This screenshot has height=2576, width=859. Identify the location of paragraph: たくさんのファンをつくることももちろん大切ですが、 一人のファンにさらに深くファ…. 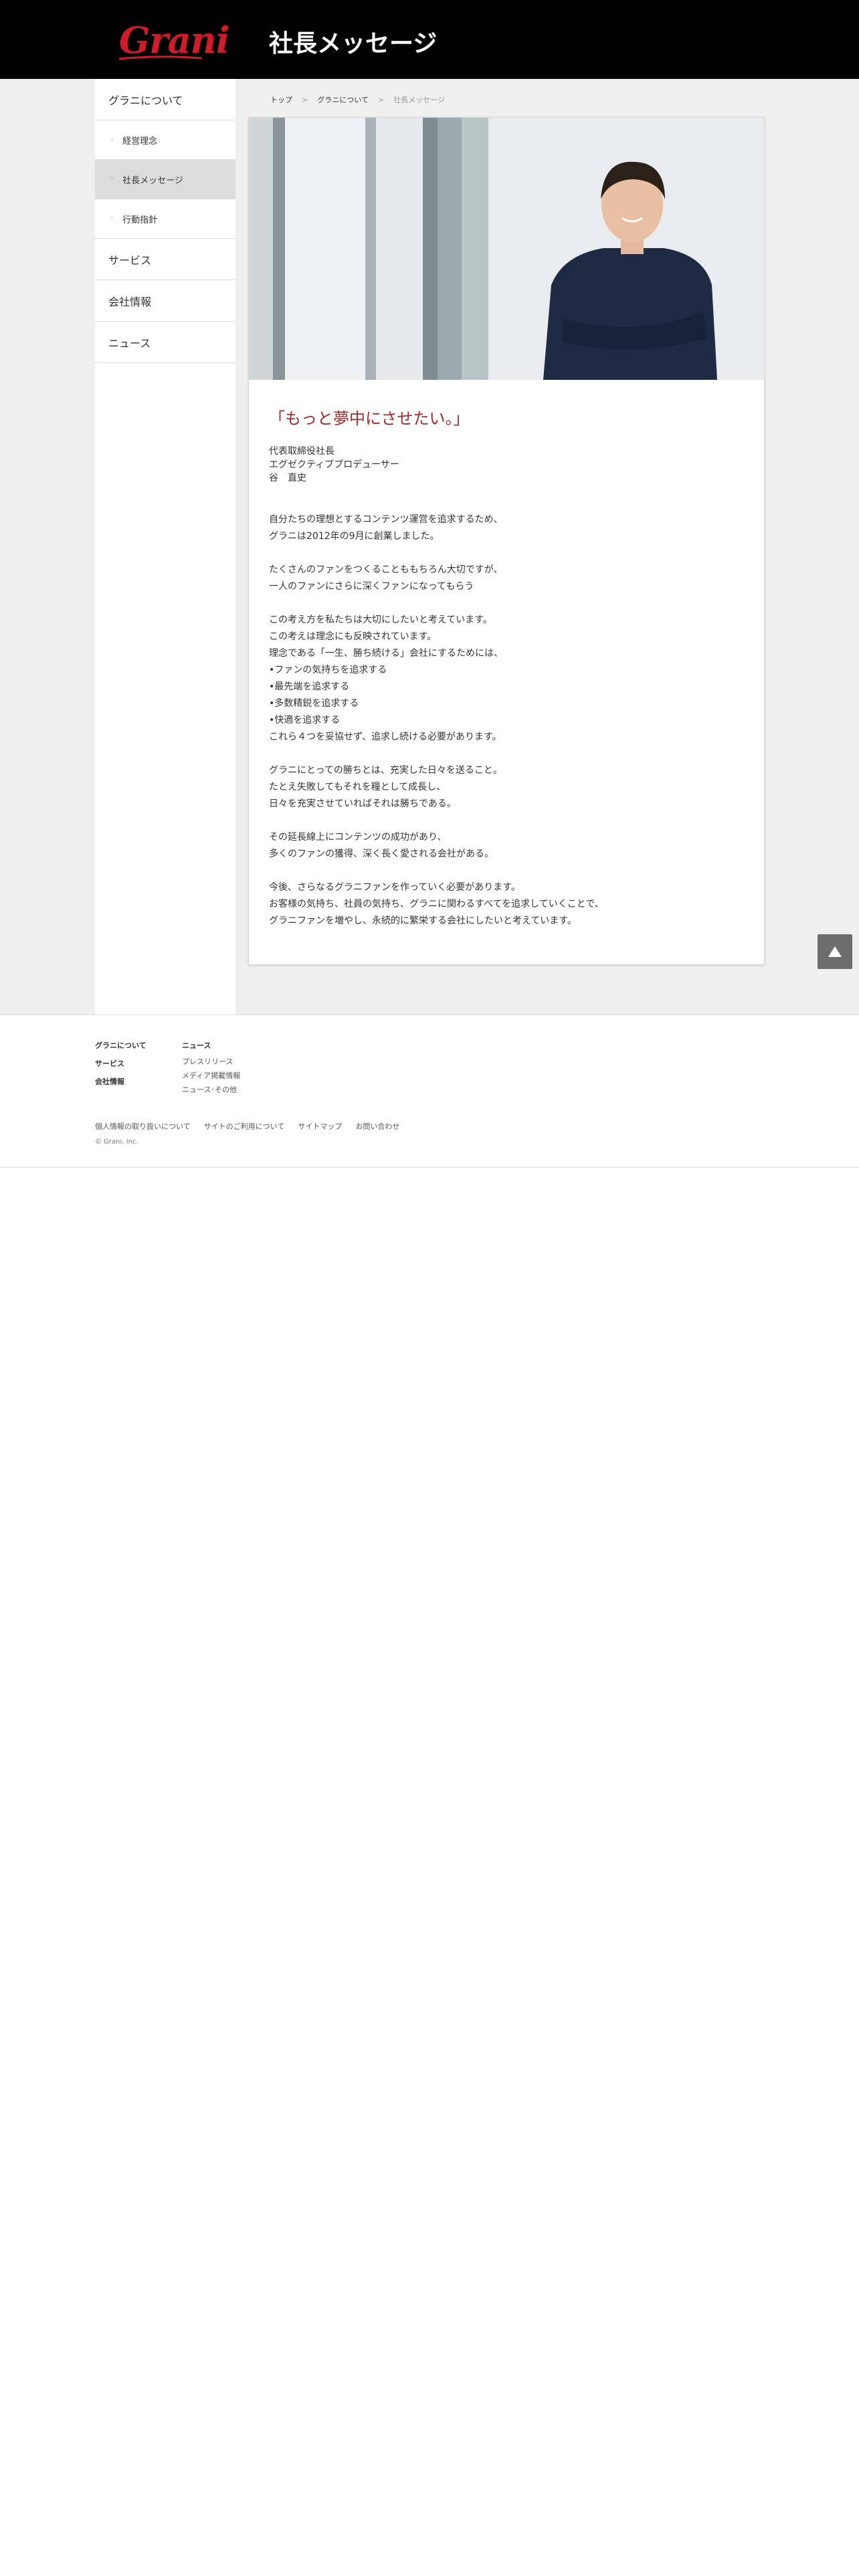
(506, 578).